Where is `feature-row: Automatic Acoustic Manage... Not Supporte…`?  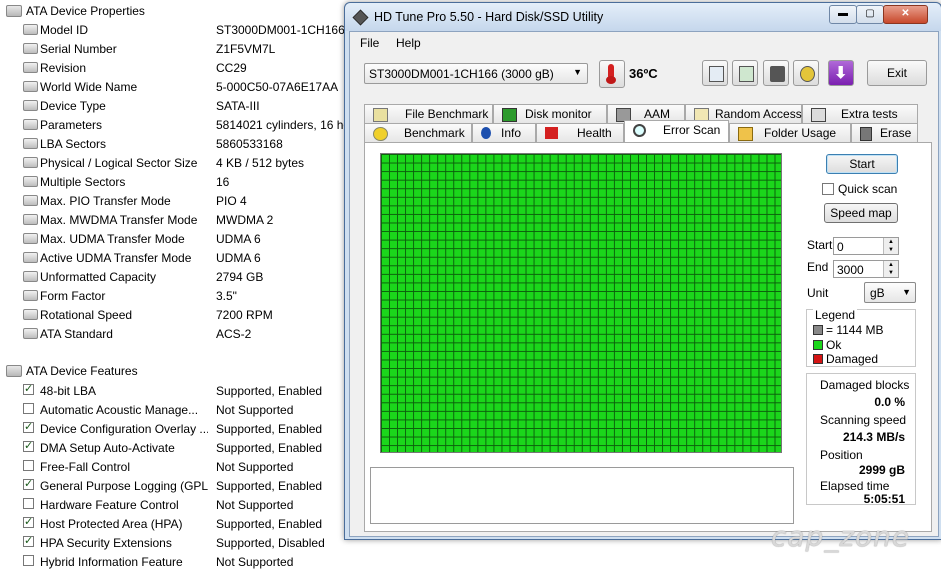 feature-row: Automatic Acoustic Manage... Not Supporte… is located at coordinates (175, 409).